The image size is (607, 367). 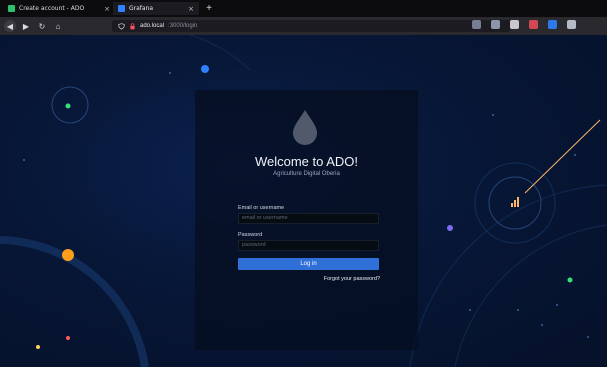 I want to click on forgot-password-link: Forgot your password?, so click(x=350, y=279).